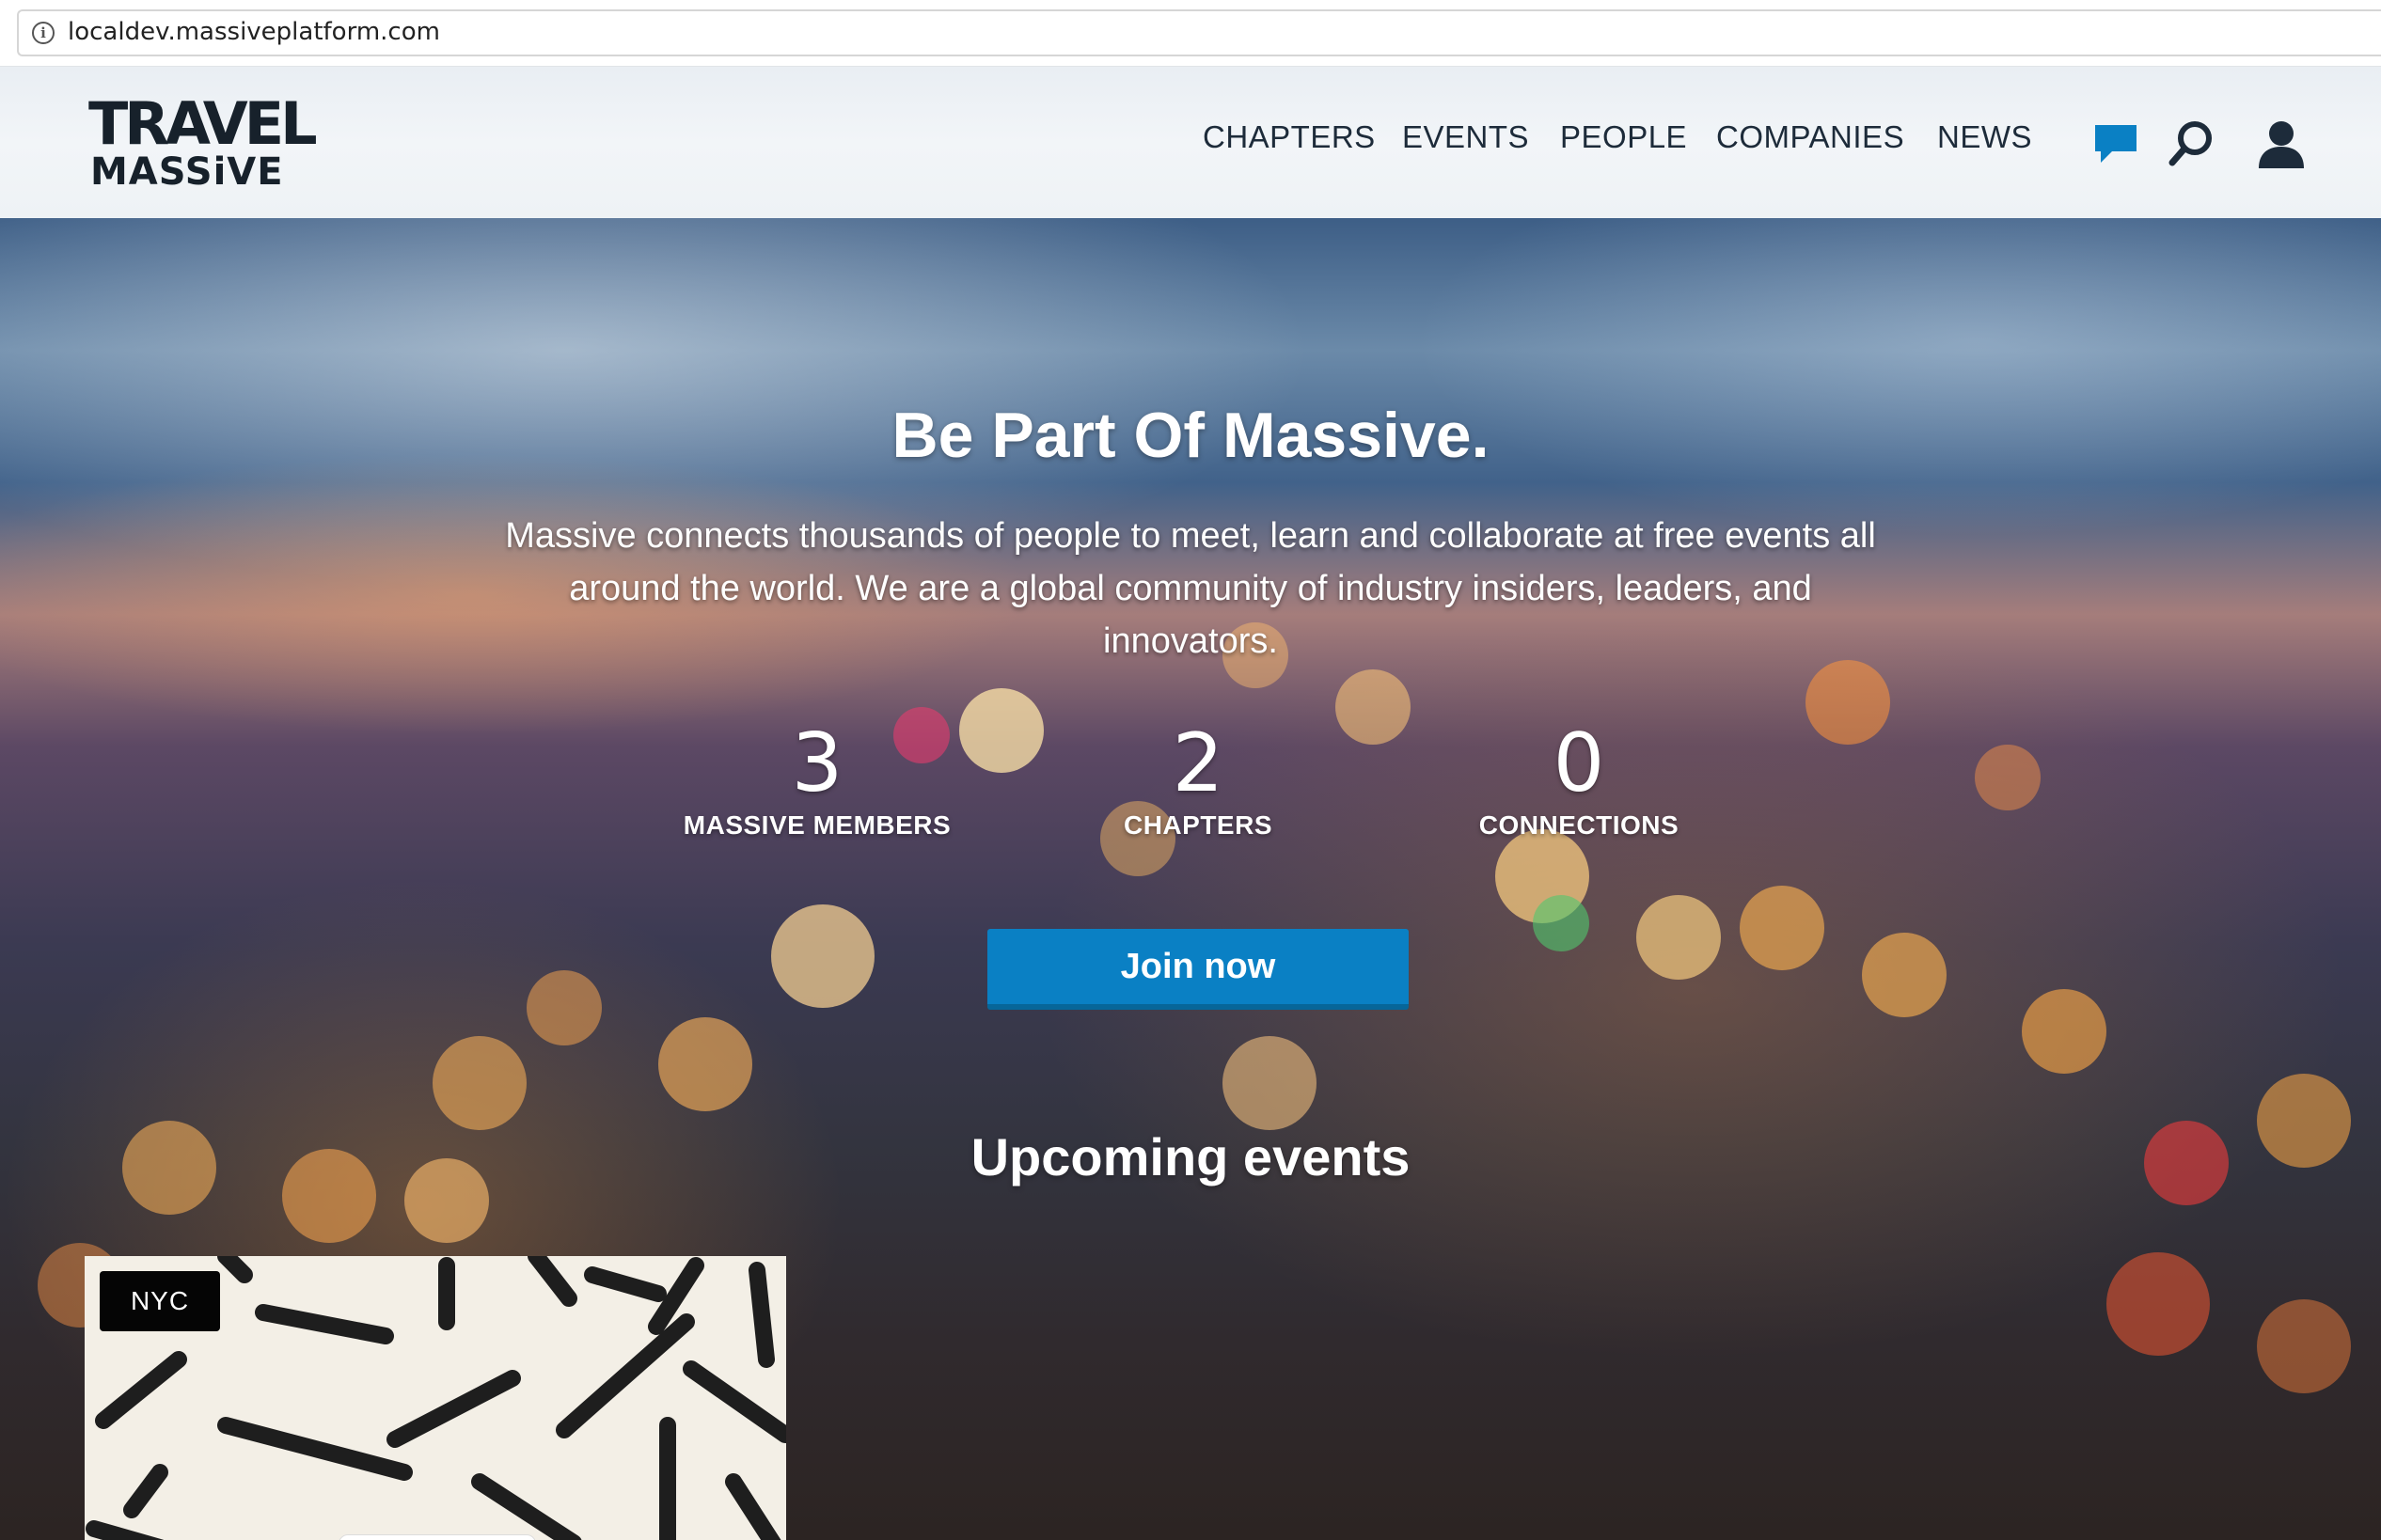  I want to click on nav-people: PEOPLE, so click(1624, 137).